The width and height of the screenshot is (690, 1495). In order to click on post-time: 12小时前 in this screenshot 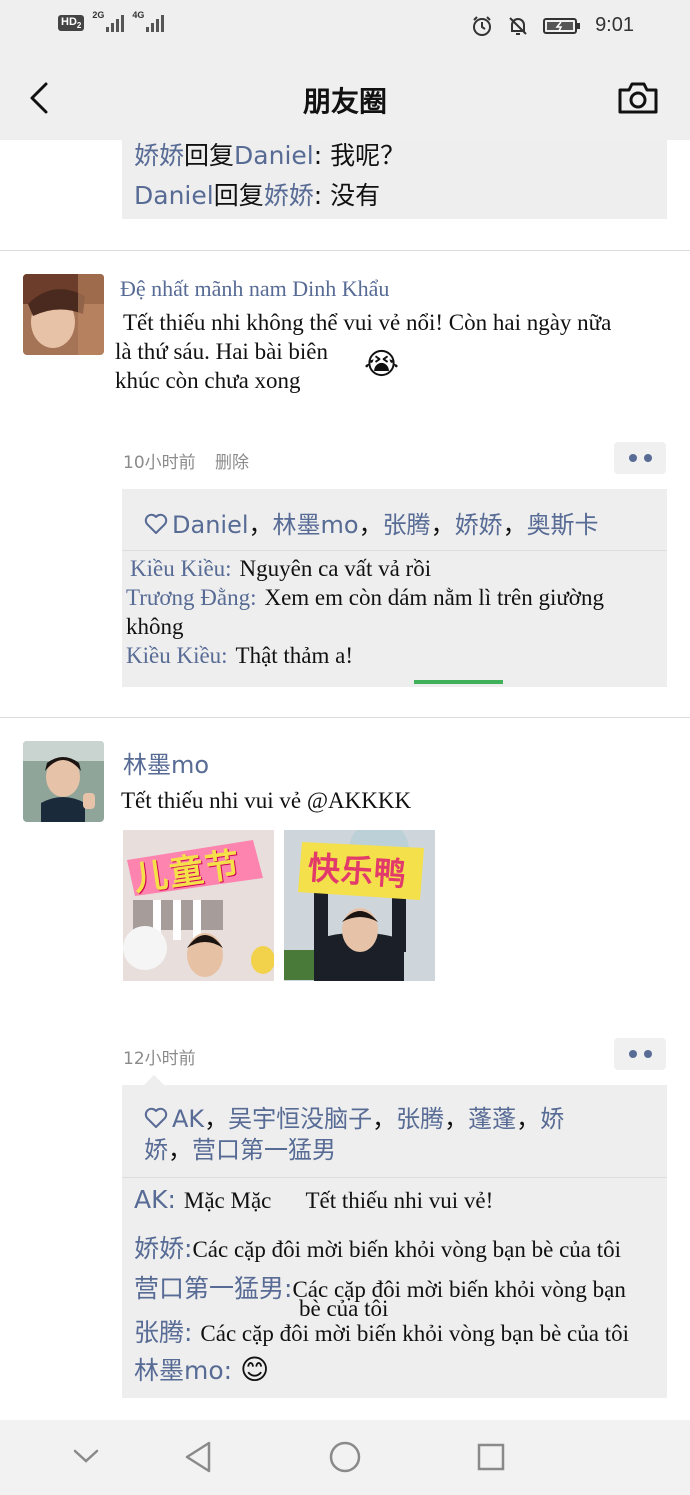, I will do `click(159, 1059)`.